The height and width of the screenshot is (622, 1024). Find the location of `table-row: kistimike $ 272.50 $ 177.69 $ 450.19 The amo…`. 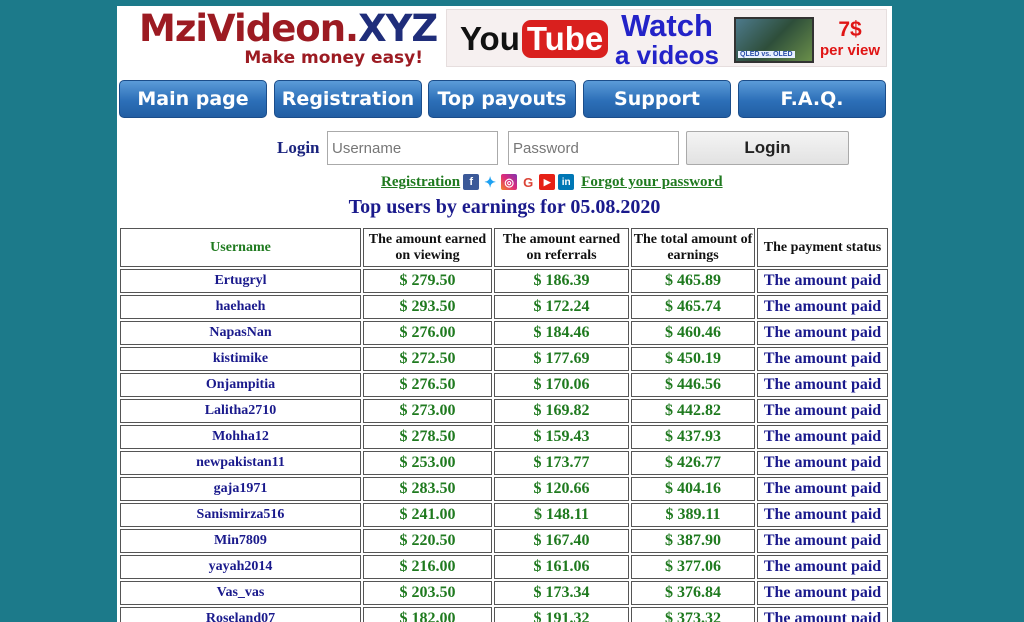

table-row: kistimike $ 272.50 $ 177.69 $ 450.19 The amo… is located at coordinates (504, 359).